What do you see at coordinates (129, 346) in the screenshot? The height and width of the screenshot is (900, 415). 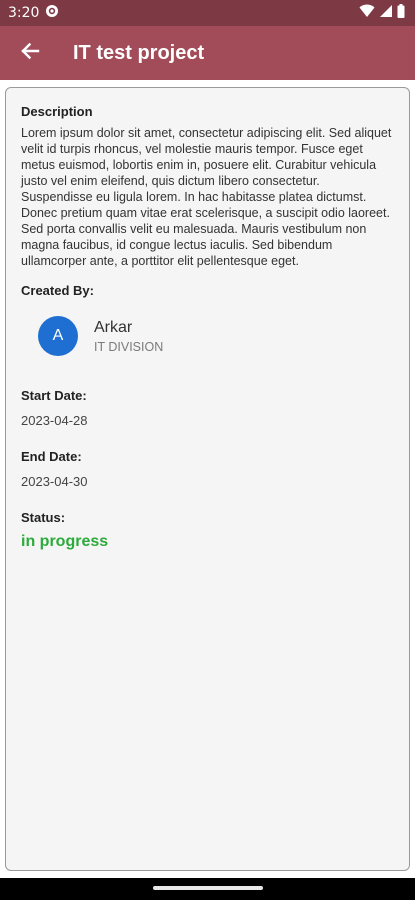 I see `creator-division: IT DIVISION` at bounding box center [129, 346].